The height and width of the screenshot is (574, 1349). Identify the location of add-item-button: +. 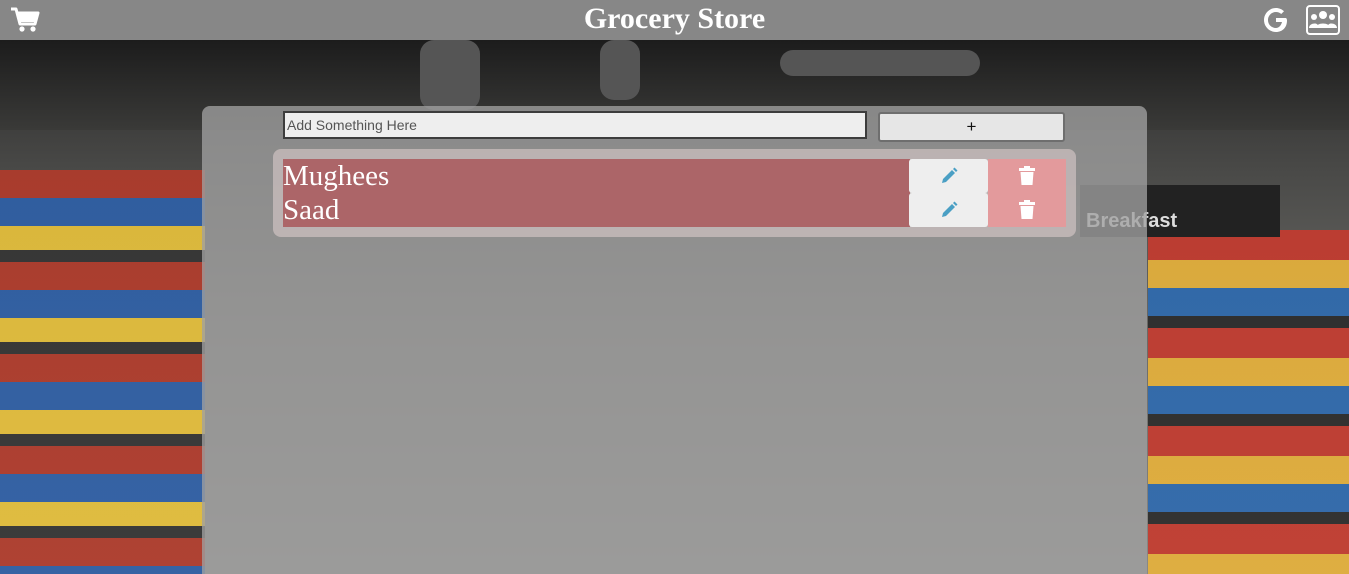
(971, 127).